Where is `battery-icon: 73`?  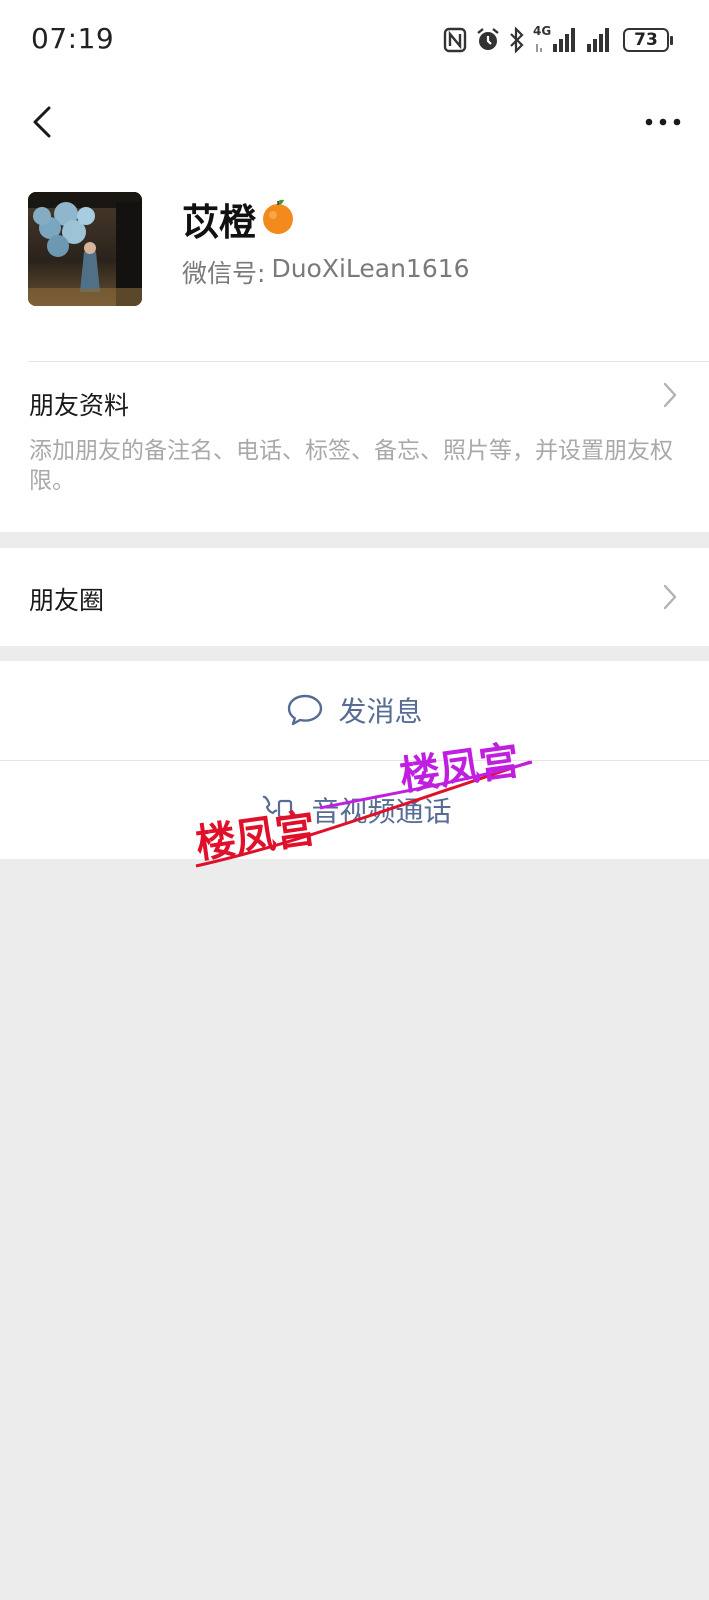
battery-icon: 73 is located at coordinates (648, 40).